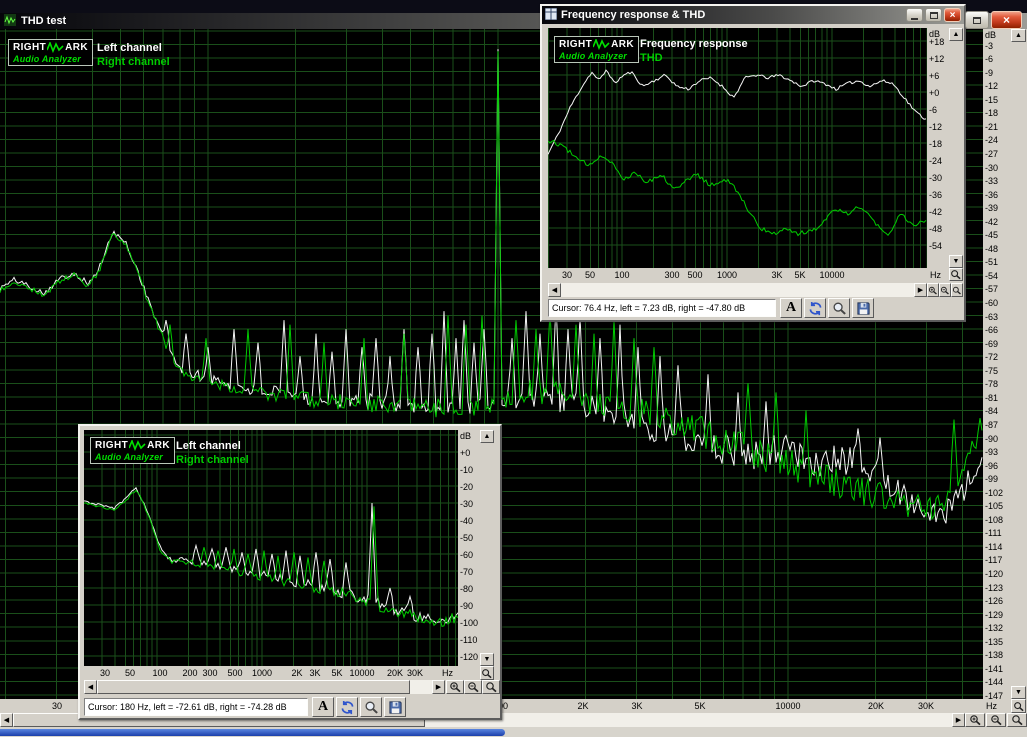  Describe the element at coordinates (672, 275) in the screenshot. I see `freq-axis-label: 300` at that location.